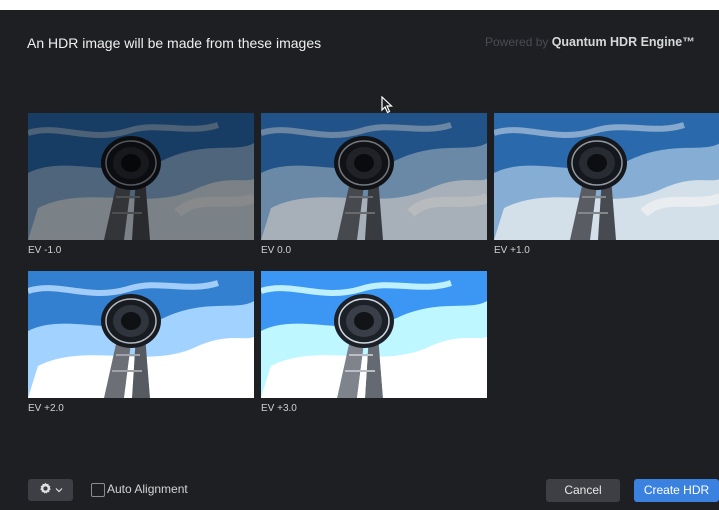 The width and height of the screenshot is (719, 510). What do you see at coordinates (59, 490) in the screenshot?
I see `chevron-down-icon` at bounding box center [59, 490].